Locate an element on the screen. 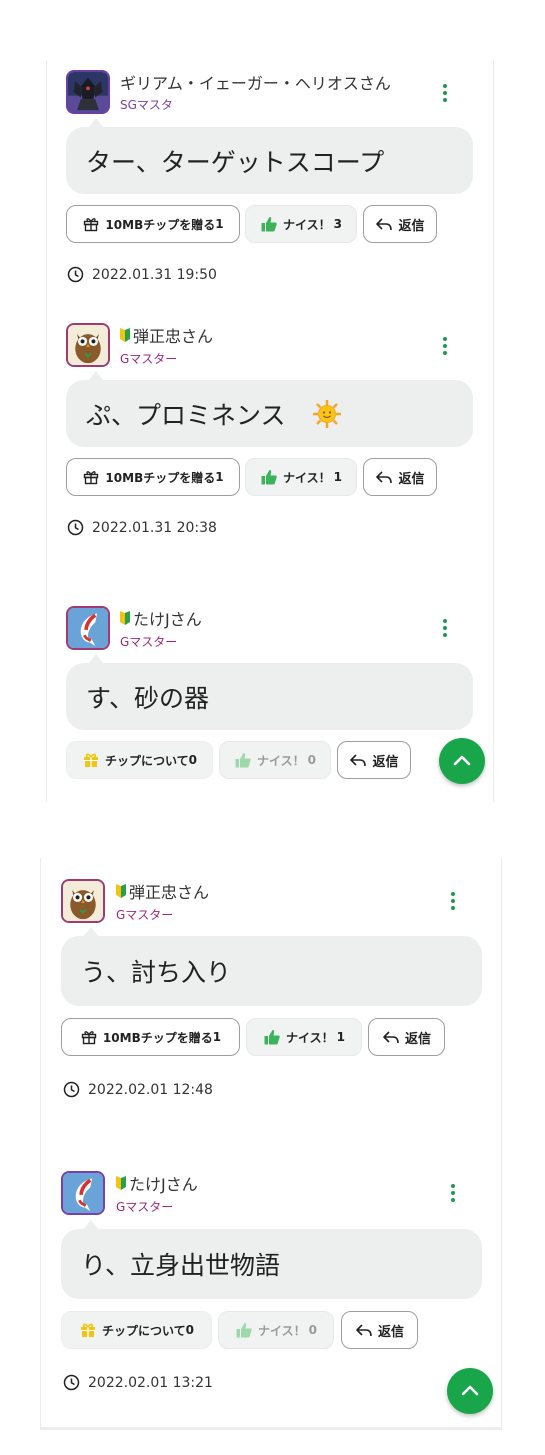  post-timestamp: 2022.01.31 19:50 is located at coordinates (142, 274).